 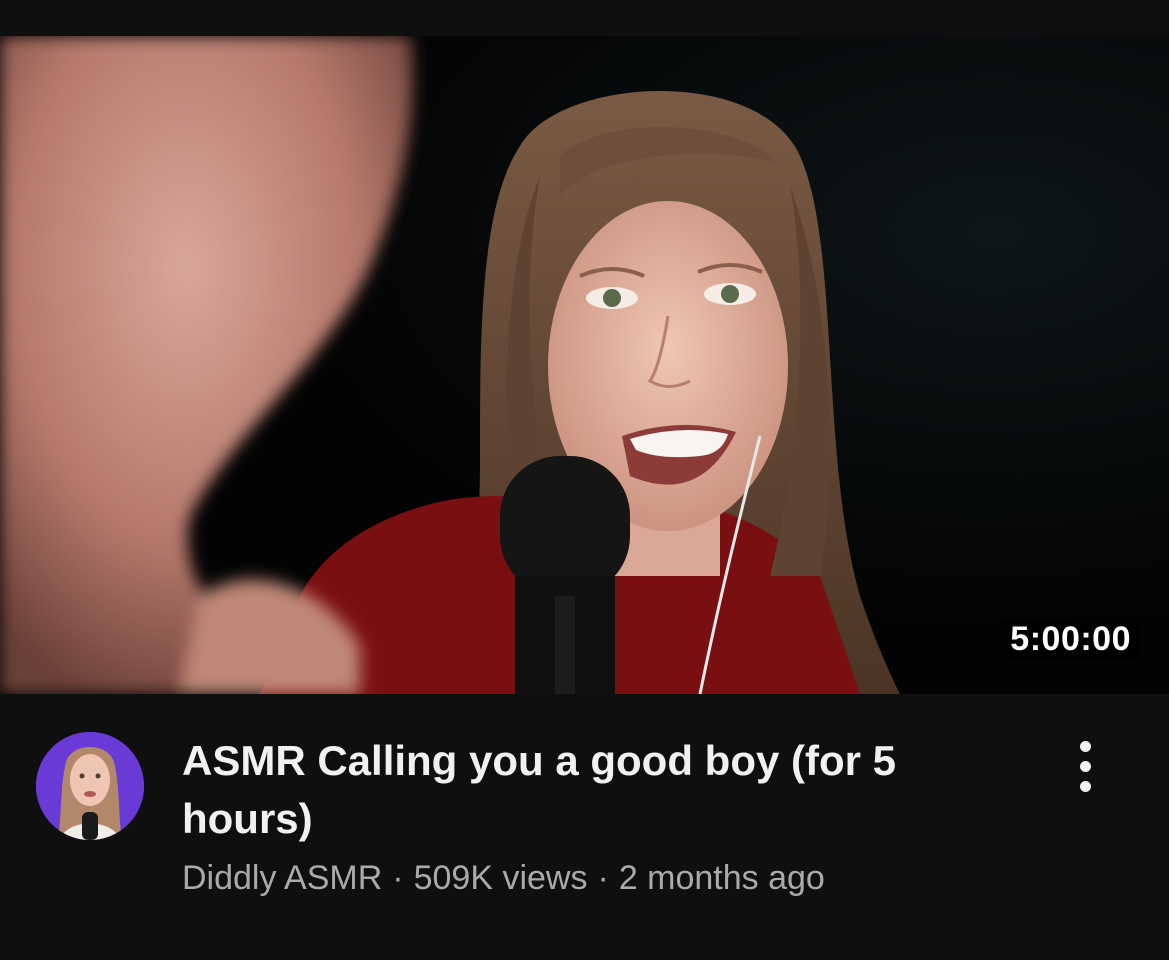 What do you see at coordinates (584, 18) in the screenshot?
I see `top-bar` at bounding box center [584, 18].